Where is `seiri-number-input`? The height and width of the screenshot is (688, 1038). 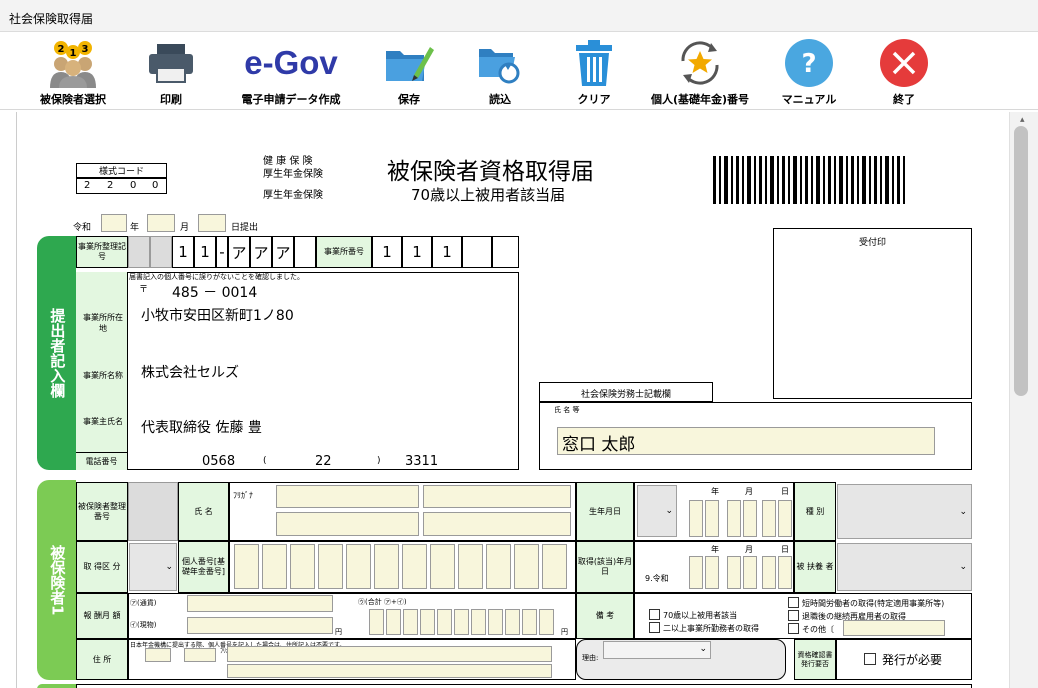 seiri-number-input is located at coordinates (153, 511).